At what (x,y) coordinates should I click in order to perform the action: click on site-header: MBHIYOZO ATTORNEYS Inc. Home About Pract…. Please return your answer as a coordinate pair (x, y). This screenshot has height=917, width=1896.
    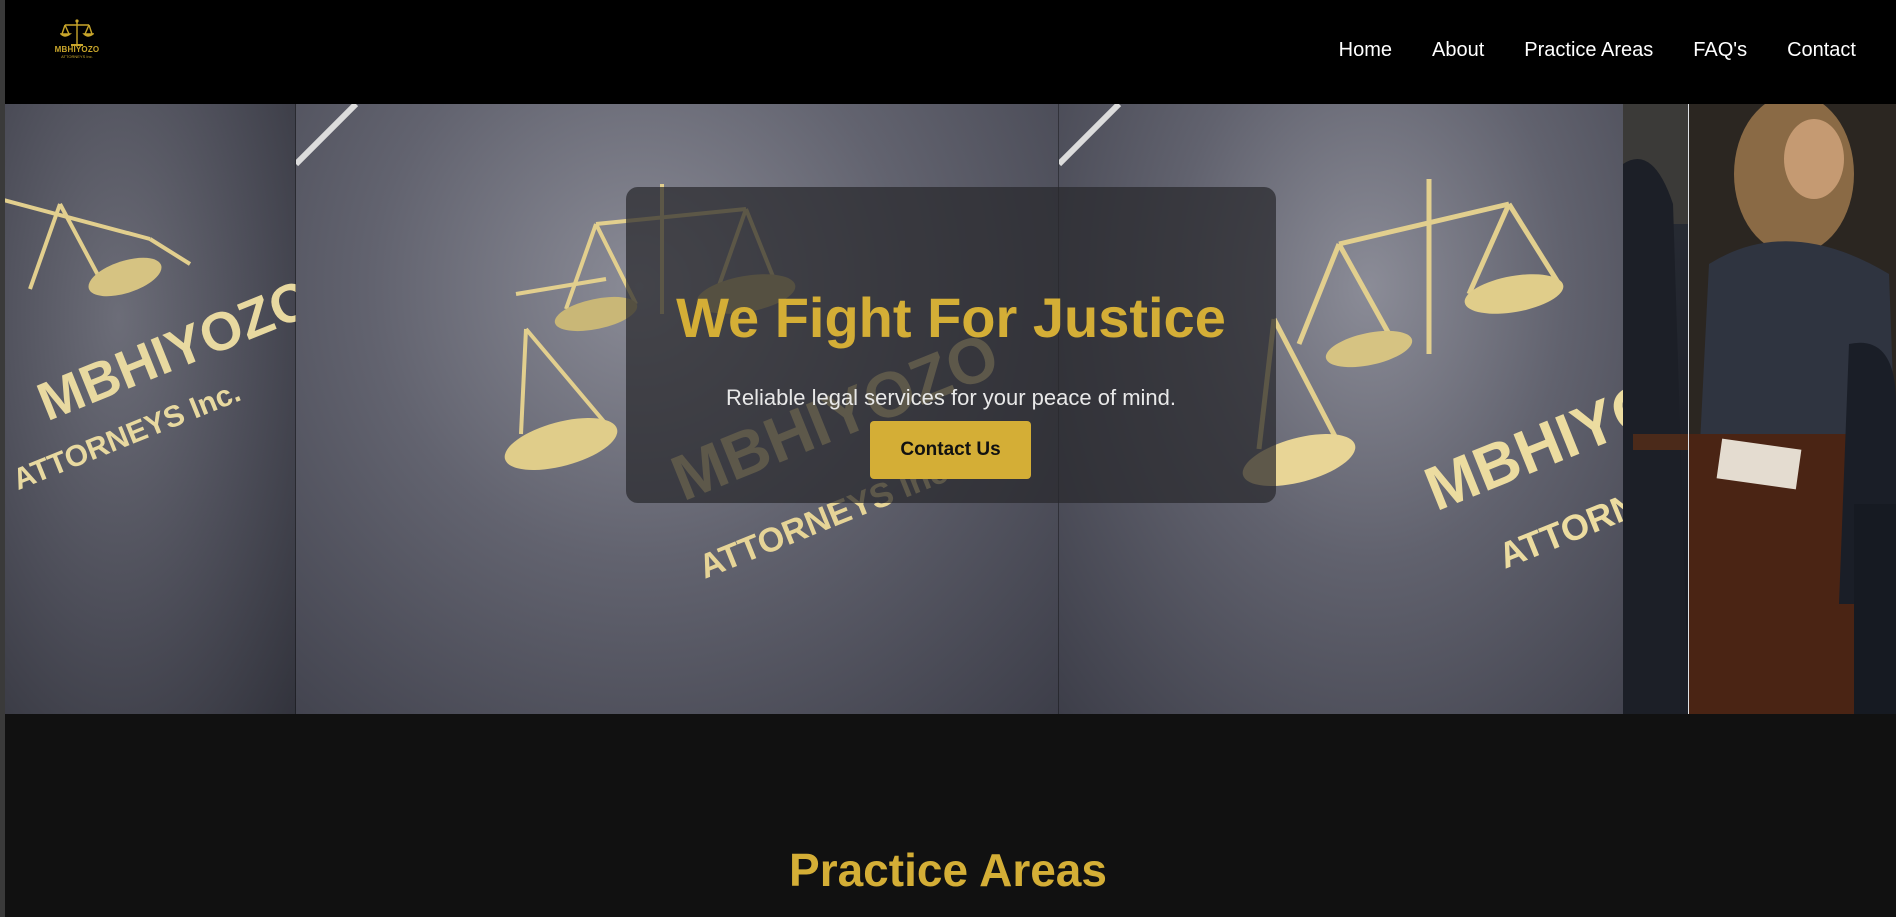
    Looking at the image, I should click on (948, 52).